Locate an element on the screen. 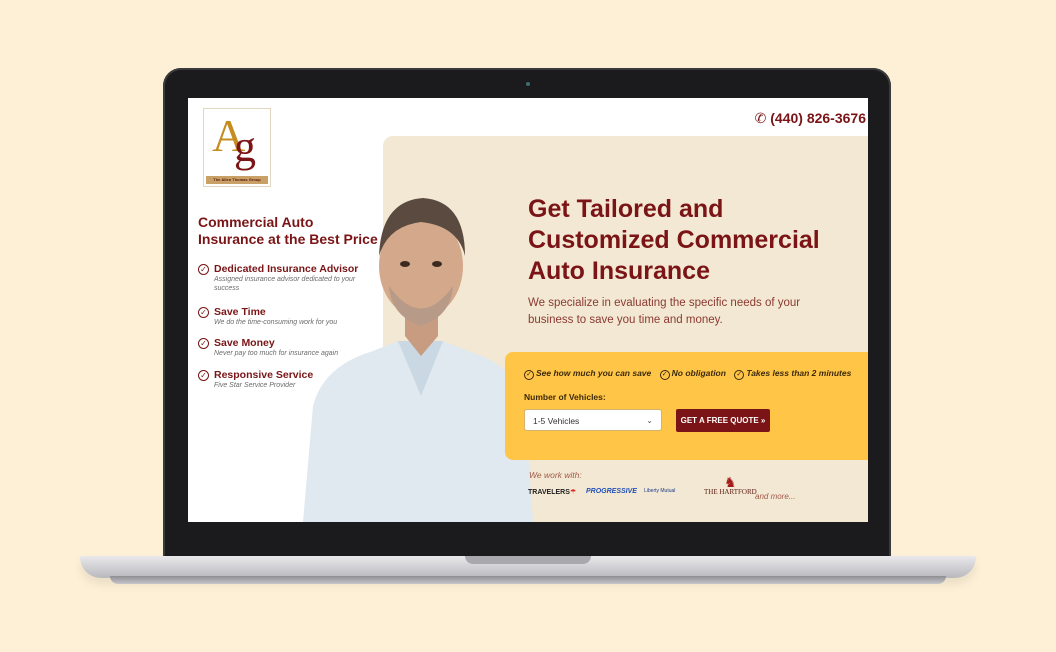 Image resolution: width=1056 pixels, height=652 pixels. partners-label: We work with: is located at coordinates (555, 475).